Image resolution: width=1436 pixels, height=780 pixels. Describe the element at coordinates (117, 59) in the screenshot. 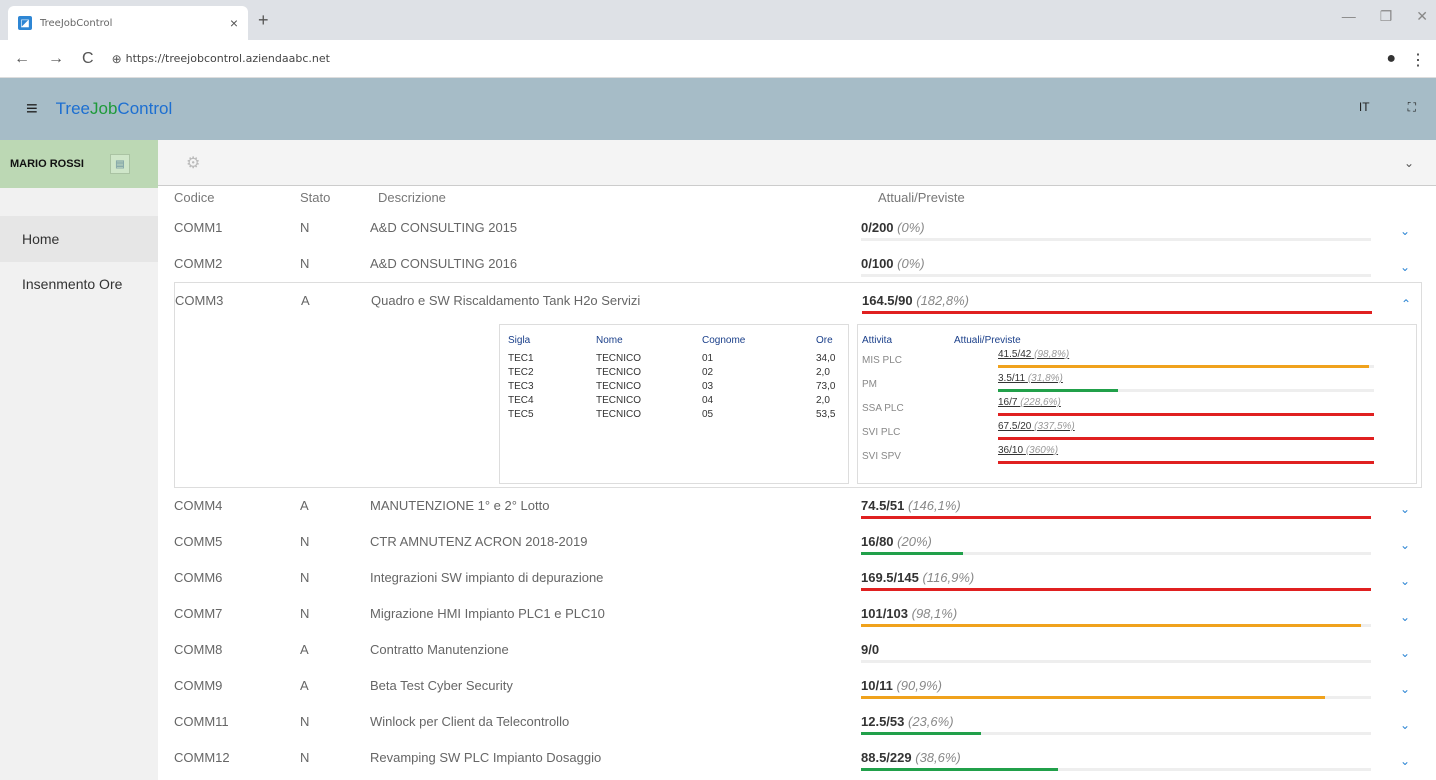

I see `site-info-icon: ⊕` at that location.